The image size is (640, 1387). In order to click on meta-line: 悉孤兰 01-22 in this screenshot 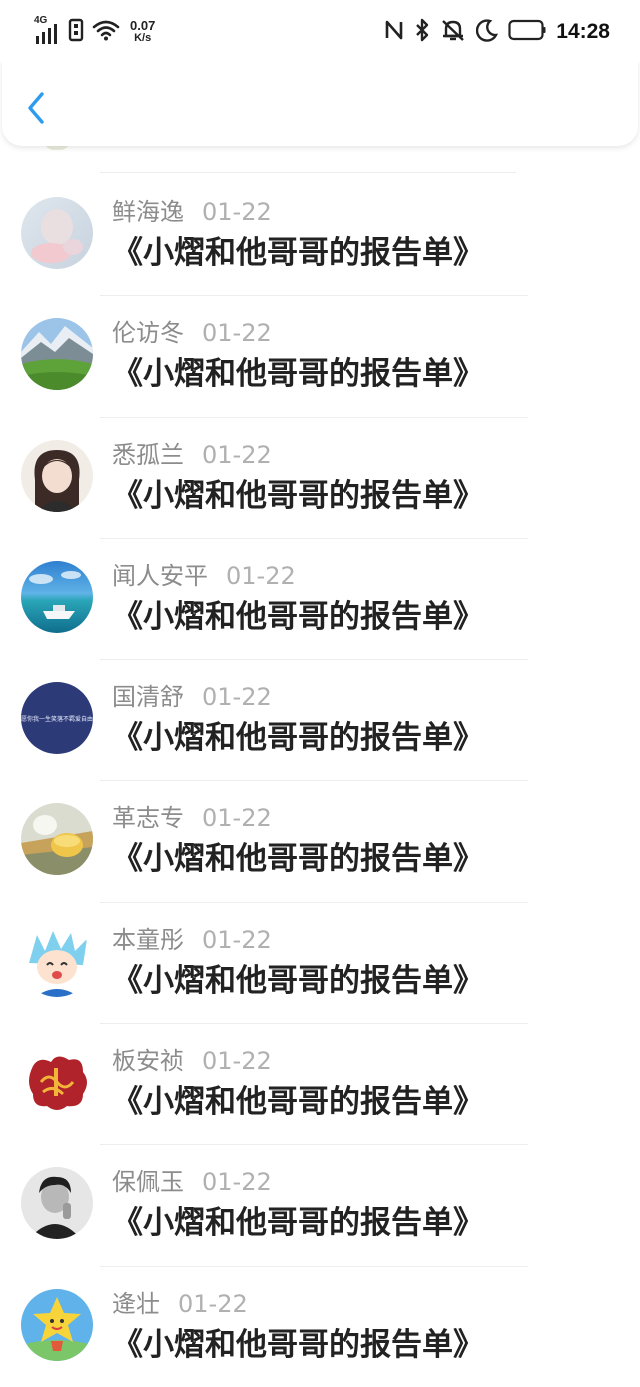, I will do `click(192, 455)`.